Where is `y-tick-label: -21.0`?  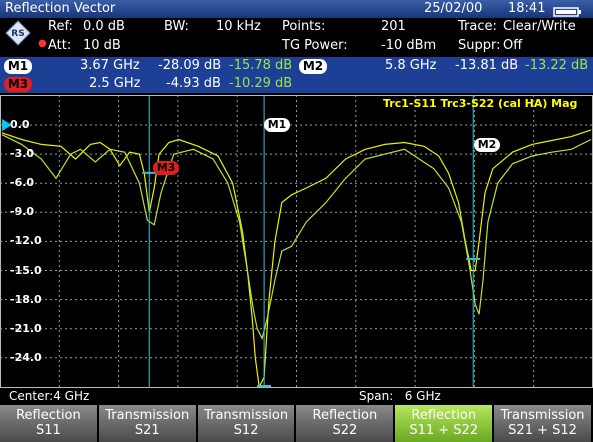 y-tick-label: -21.0 is located at coordinates (26, 328).